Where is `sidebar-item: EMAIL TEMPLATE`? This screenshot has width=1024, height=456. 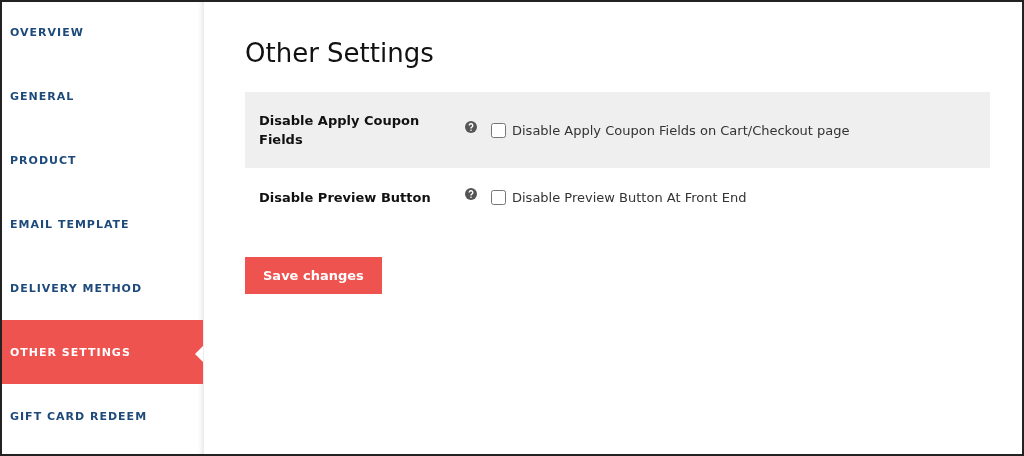 sidebar-item: EMAIL TEMPLATE is located at coordinates (102, 224).